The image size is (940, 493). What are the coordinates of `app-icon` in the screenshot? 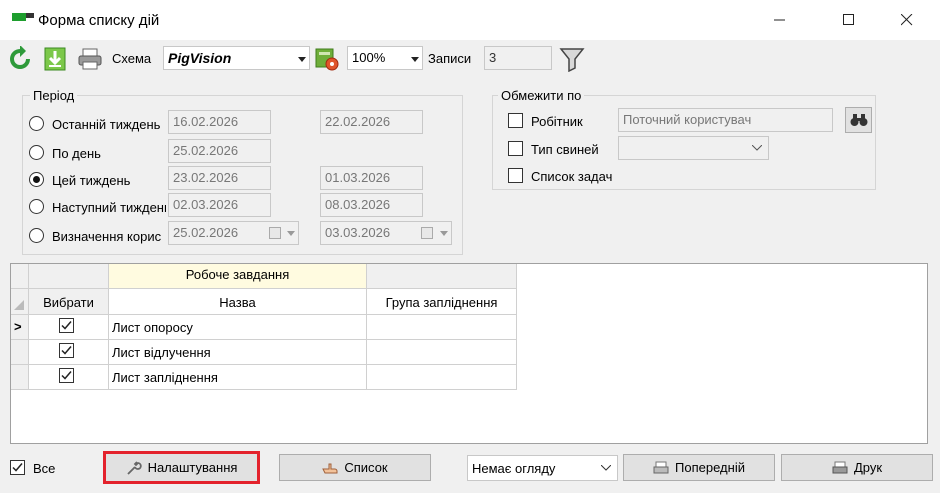 It's located at (23, 17).